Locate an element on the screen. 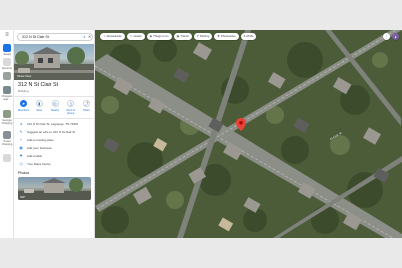 The image size is (402, 268). edit-icon: ✎ is located at coordinates (21, 132).